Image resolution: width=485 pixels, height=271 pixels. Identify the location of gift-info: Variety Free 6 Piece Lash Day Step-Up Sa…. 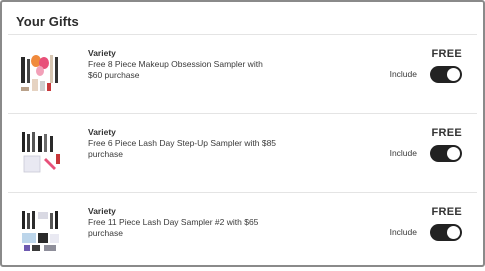
(183, 143).